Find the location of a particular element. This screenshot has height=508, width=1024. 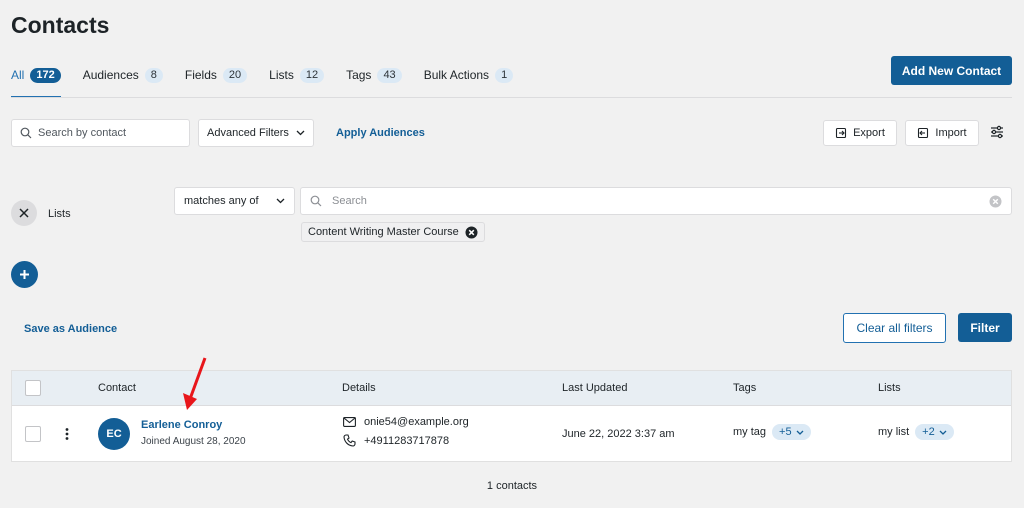

close-icon is located at coordinates (24, 213).